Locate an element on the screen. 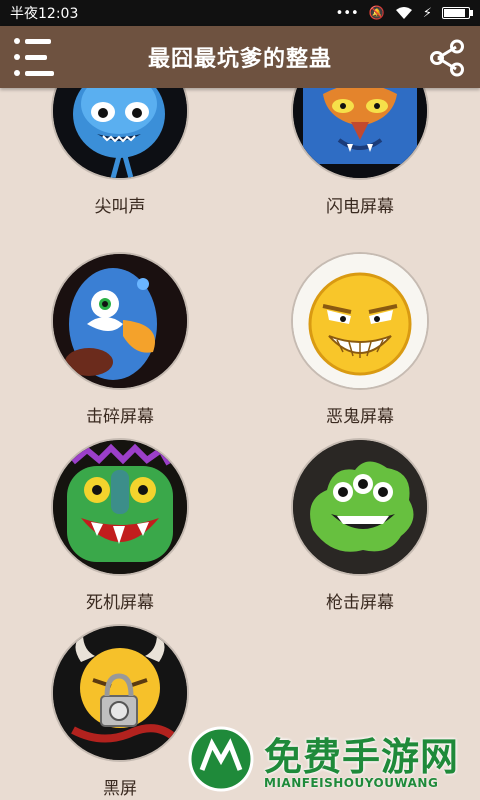 This screenshot has width=480, height=800. share-icon is located at coordinates (447, 58).